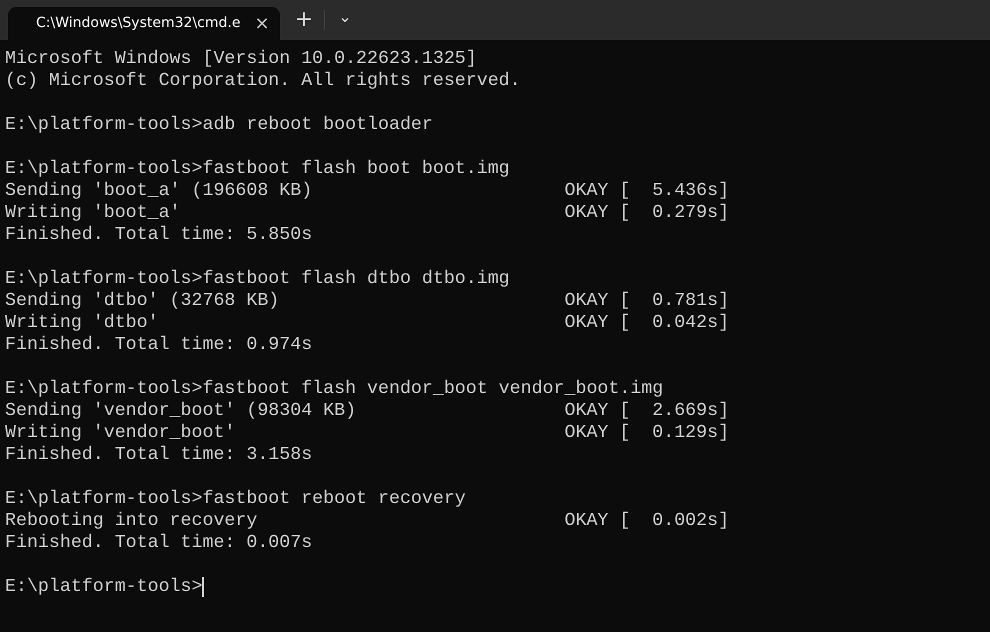 The width and height of the screenshot is (990, 632). Describe the element at coordinates (158, 235) in the screenshot. I see `console-line: Finished. Total time: 5.850s` at that location.